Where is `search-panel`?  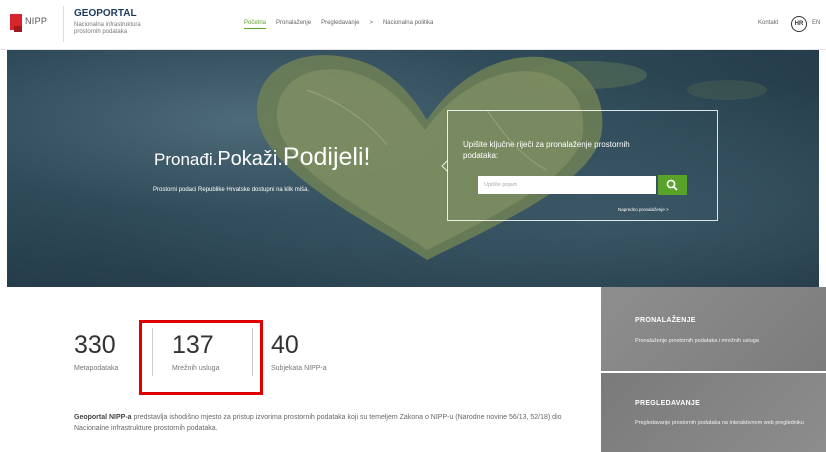 search-panel is located at coordinates (582, 165).